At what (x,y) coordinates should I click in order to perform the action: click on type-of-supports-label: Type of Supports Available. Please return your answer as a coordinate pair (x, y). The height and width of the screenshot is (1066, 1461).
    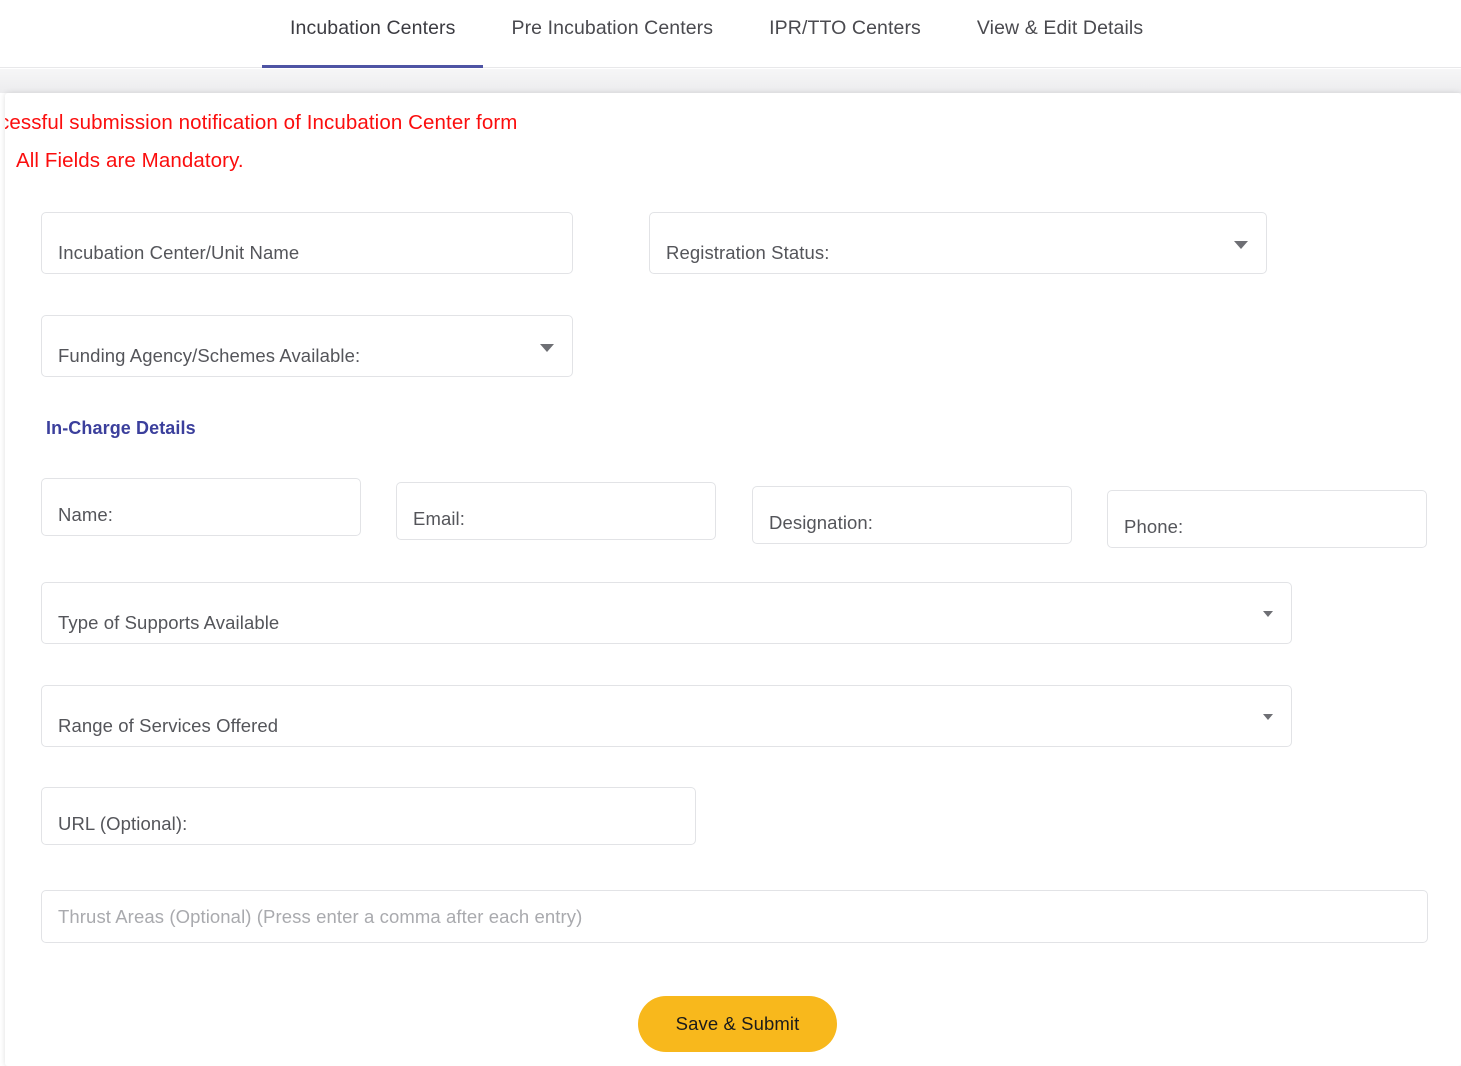
    Looking at the image, I should click on (169, 622).